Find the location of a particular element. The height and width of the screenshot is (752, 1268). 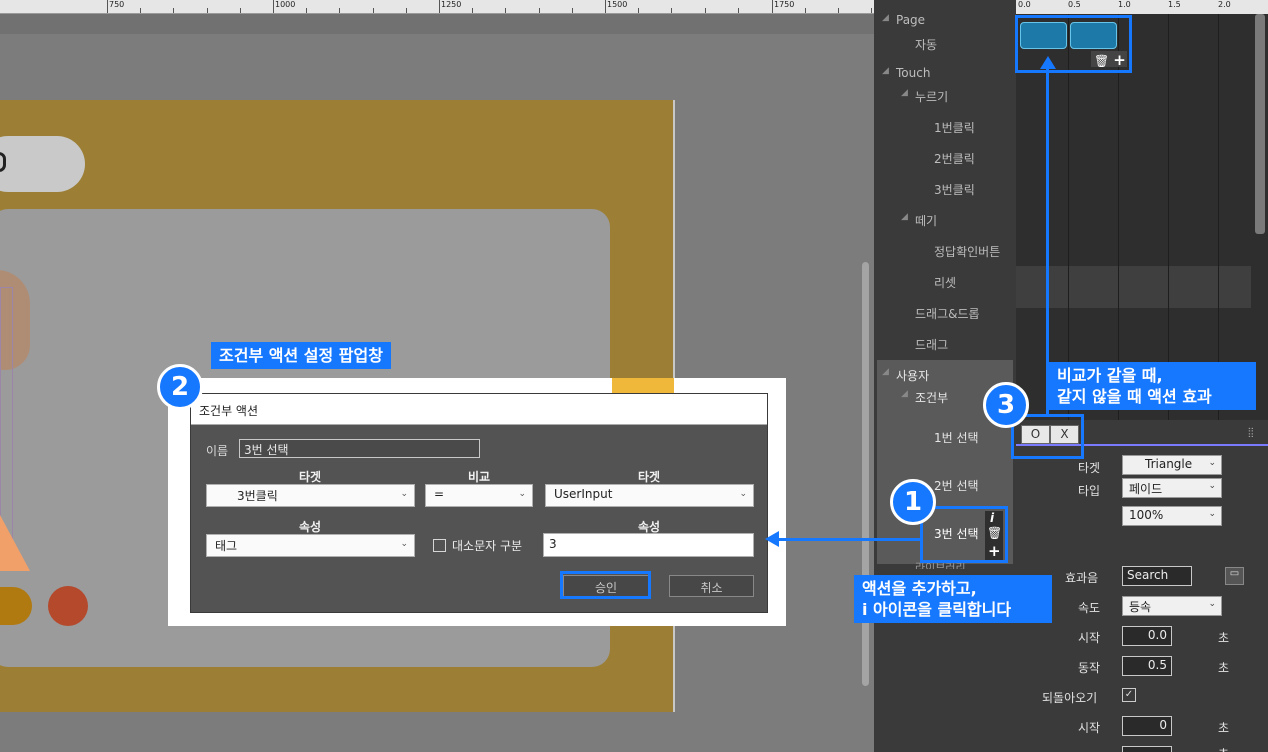

arrow-head-up-icon is located at coordinates (1048, 62).